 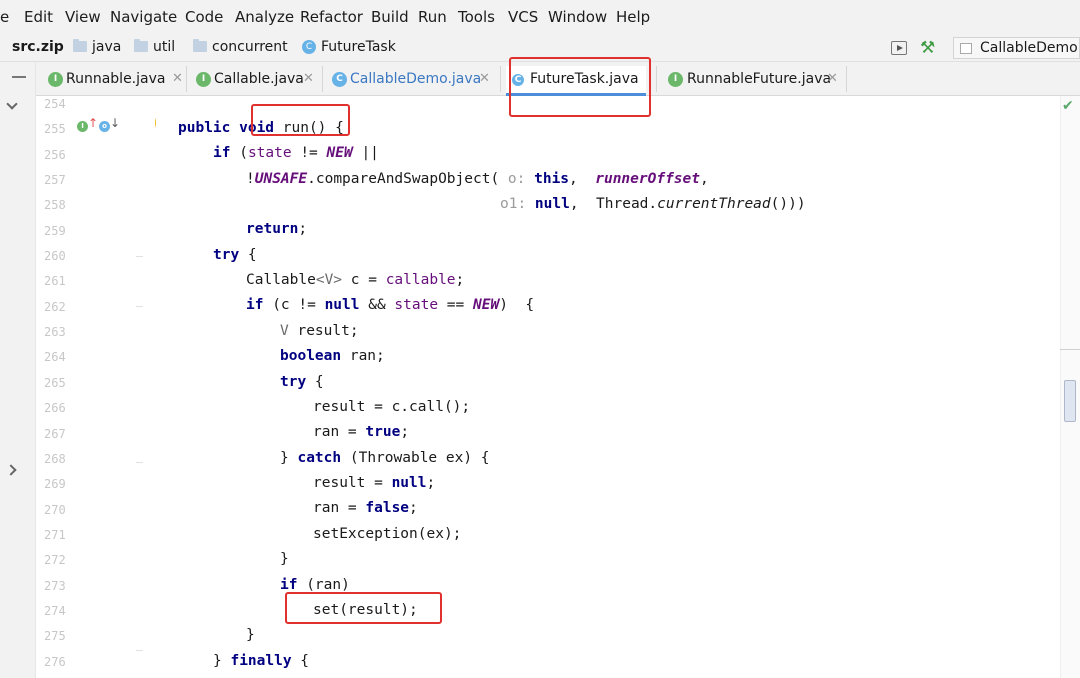 I want to click on code-line-267: ran = true;, so click(x=361, y=432).